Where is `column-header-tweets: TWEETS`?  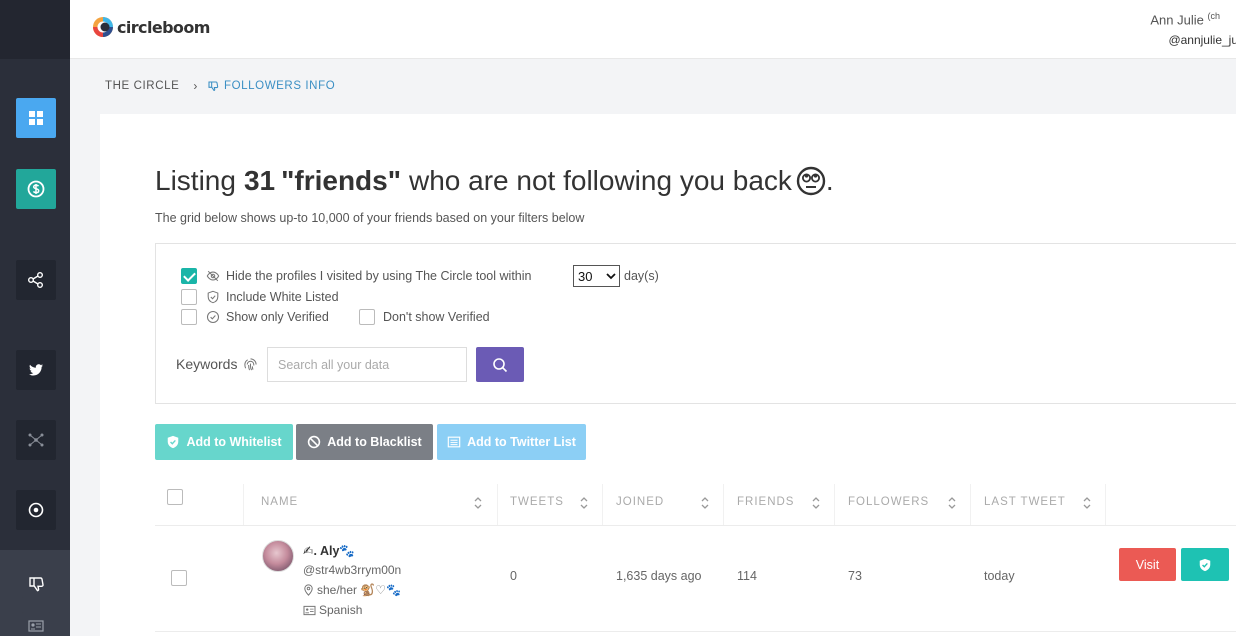
column-header-tweets: TWEETS is located at coordinates (537, 502).